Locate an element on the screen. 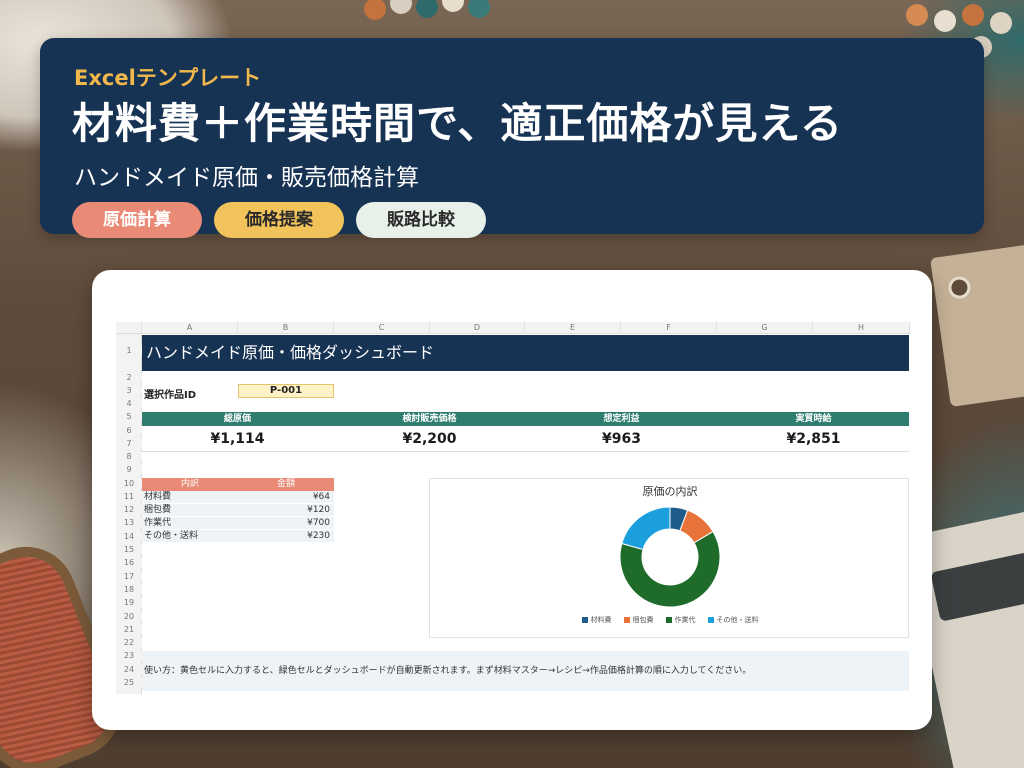  row-header: 18 is located at coordinates (129, 589).